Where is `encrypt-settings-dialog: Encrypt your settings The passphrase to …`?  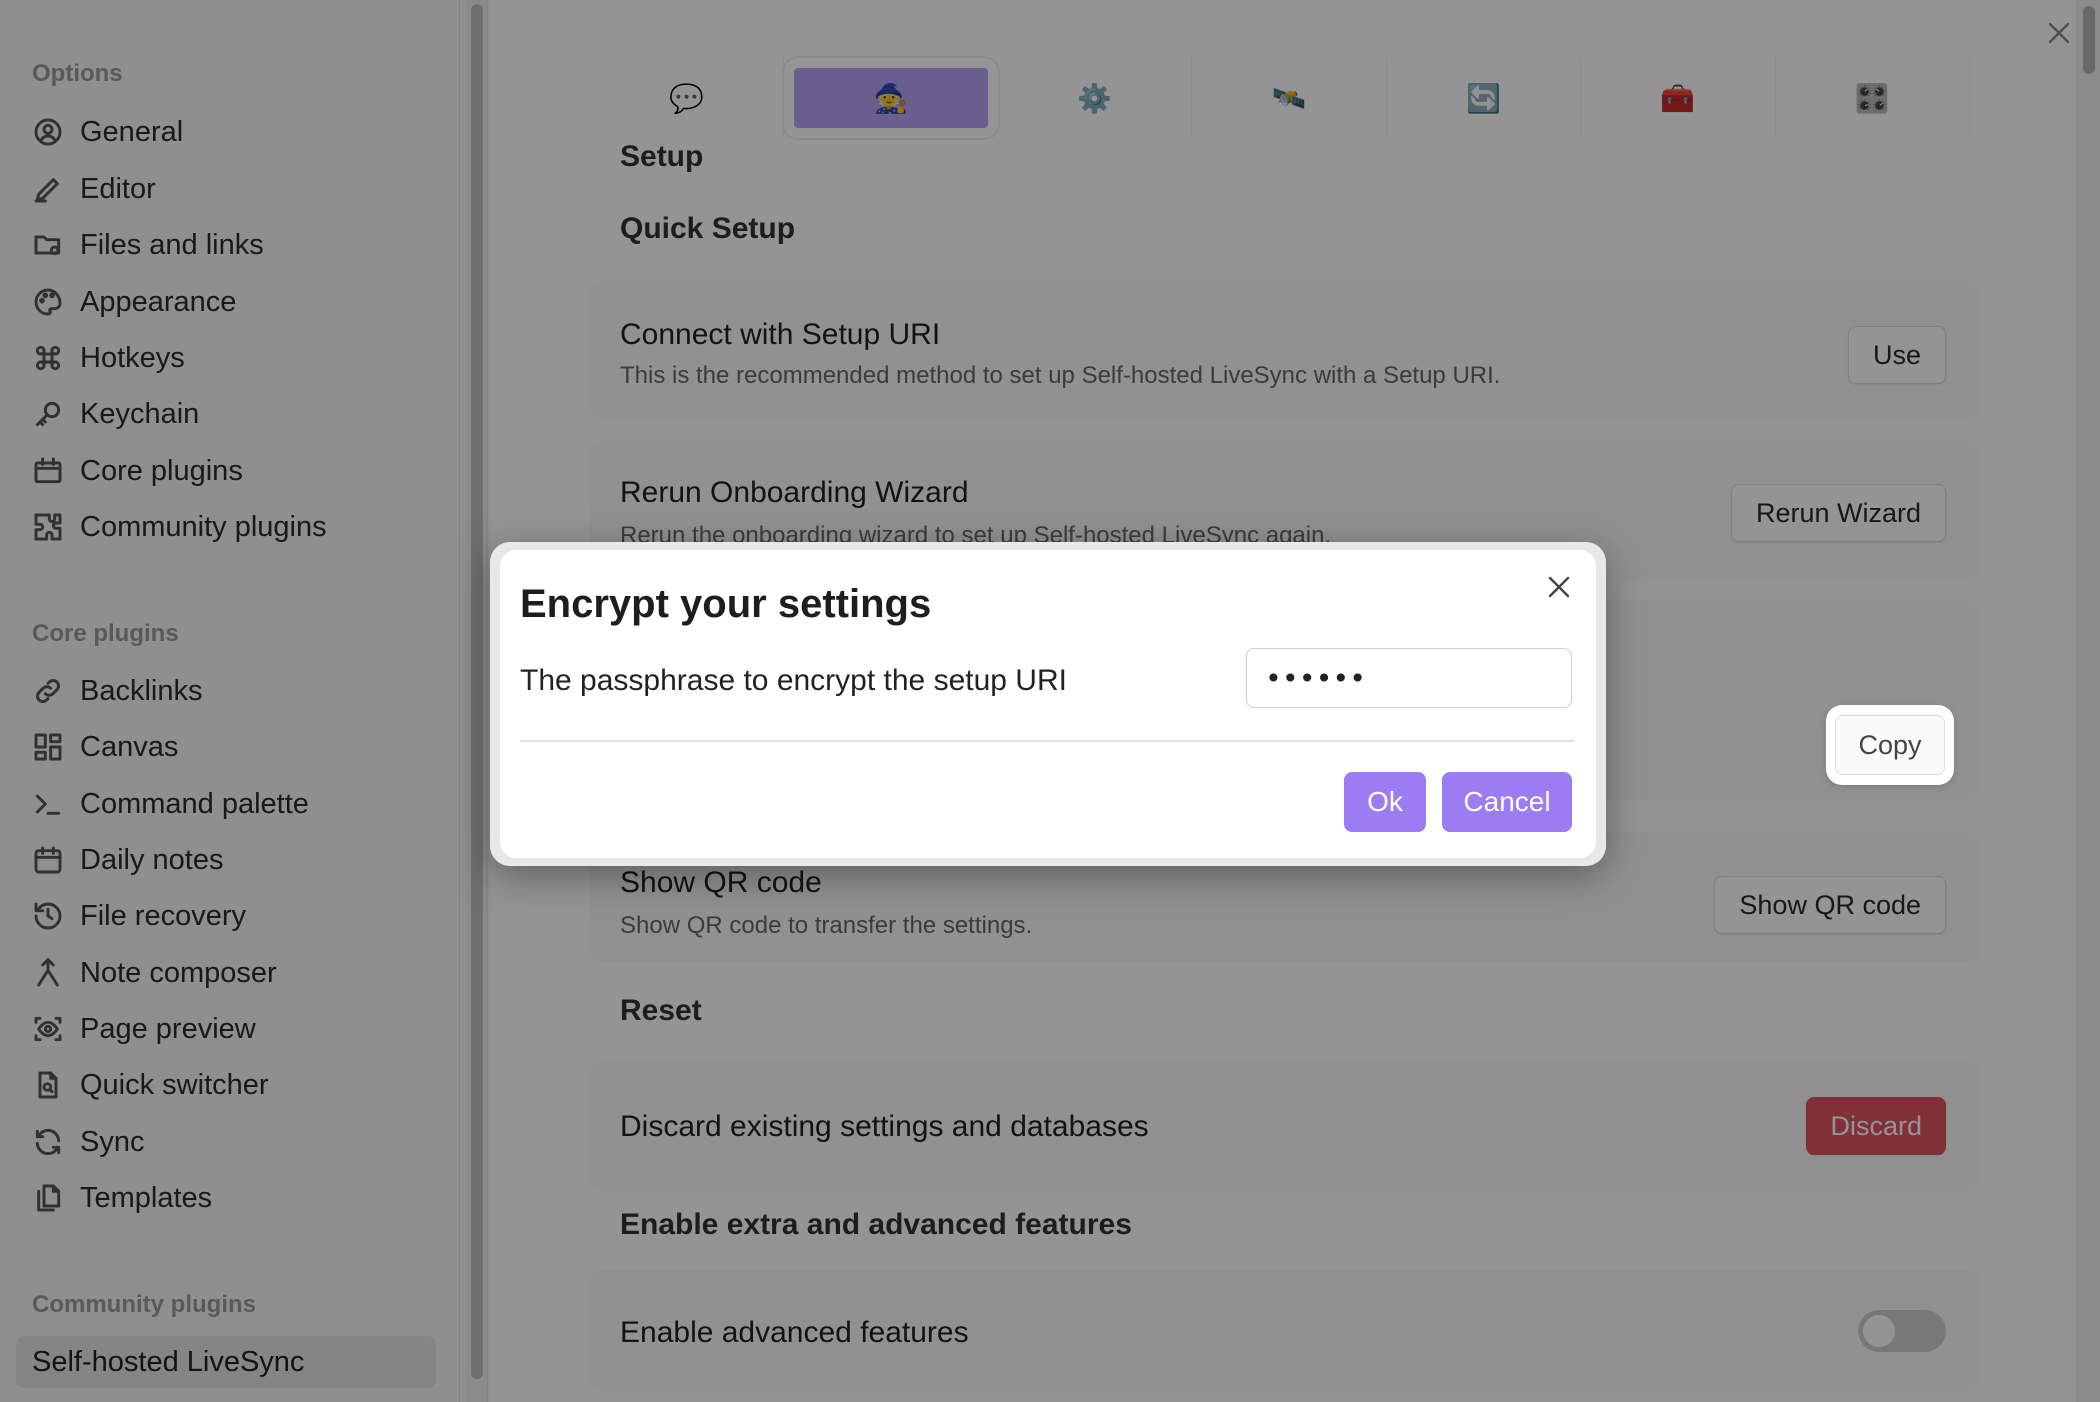 encrypt-settings-dialog: Encrypt your settings The passphrase to … is located at coordinates (1048, 704).